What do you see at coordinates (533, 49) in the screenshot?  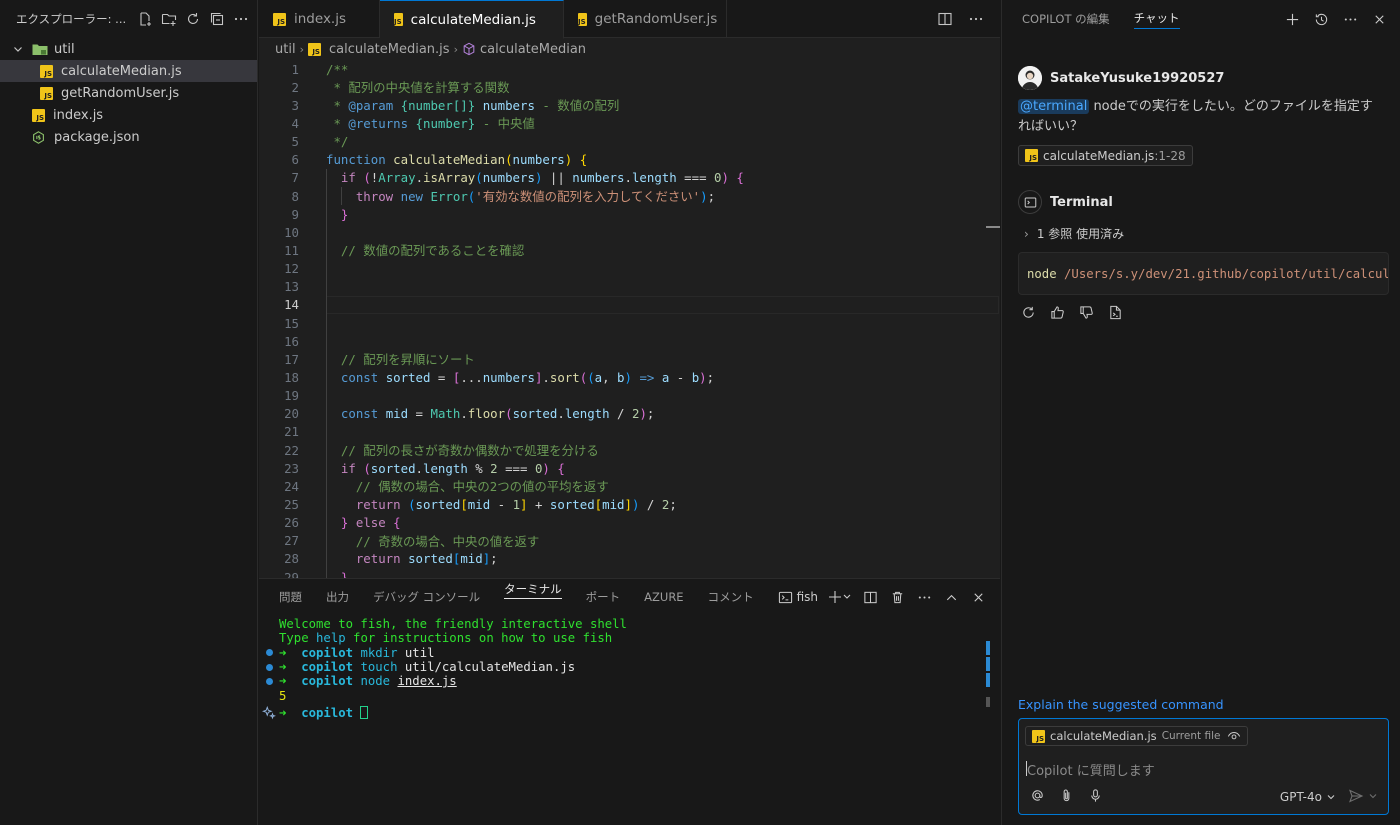 I see `breadcrumb-symbol: calculateMedian` at bounding box center [533, 49].